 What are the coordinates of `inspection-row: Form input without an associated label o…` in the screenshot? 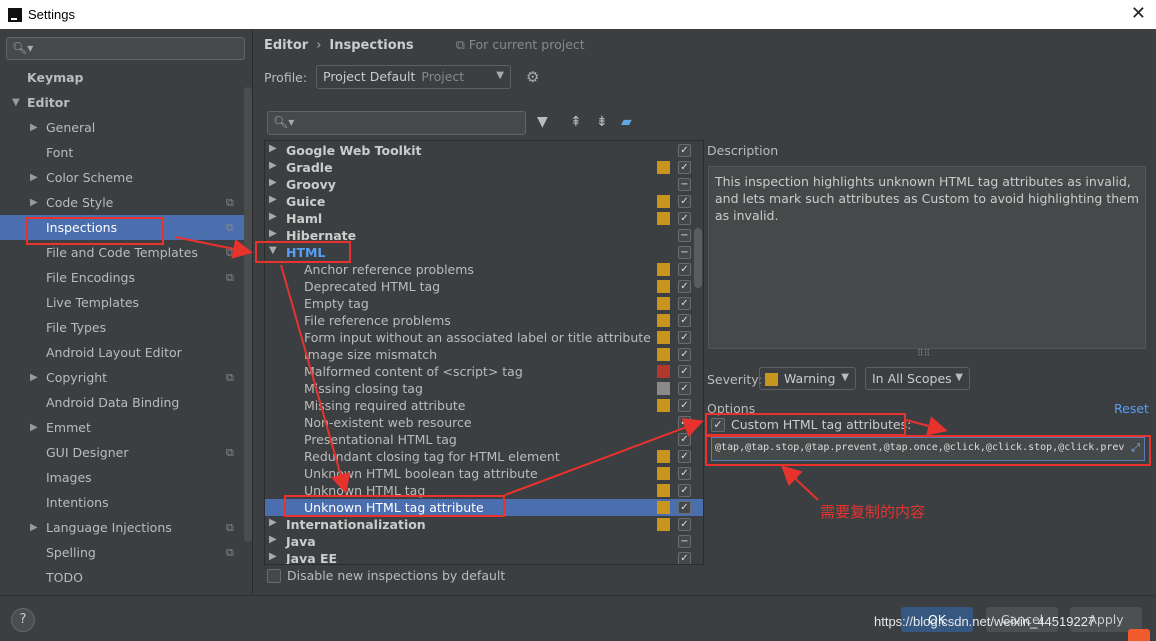 It's located at (484, 337).